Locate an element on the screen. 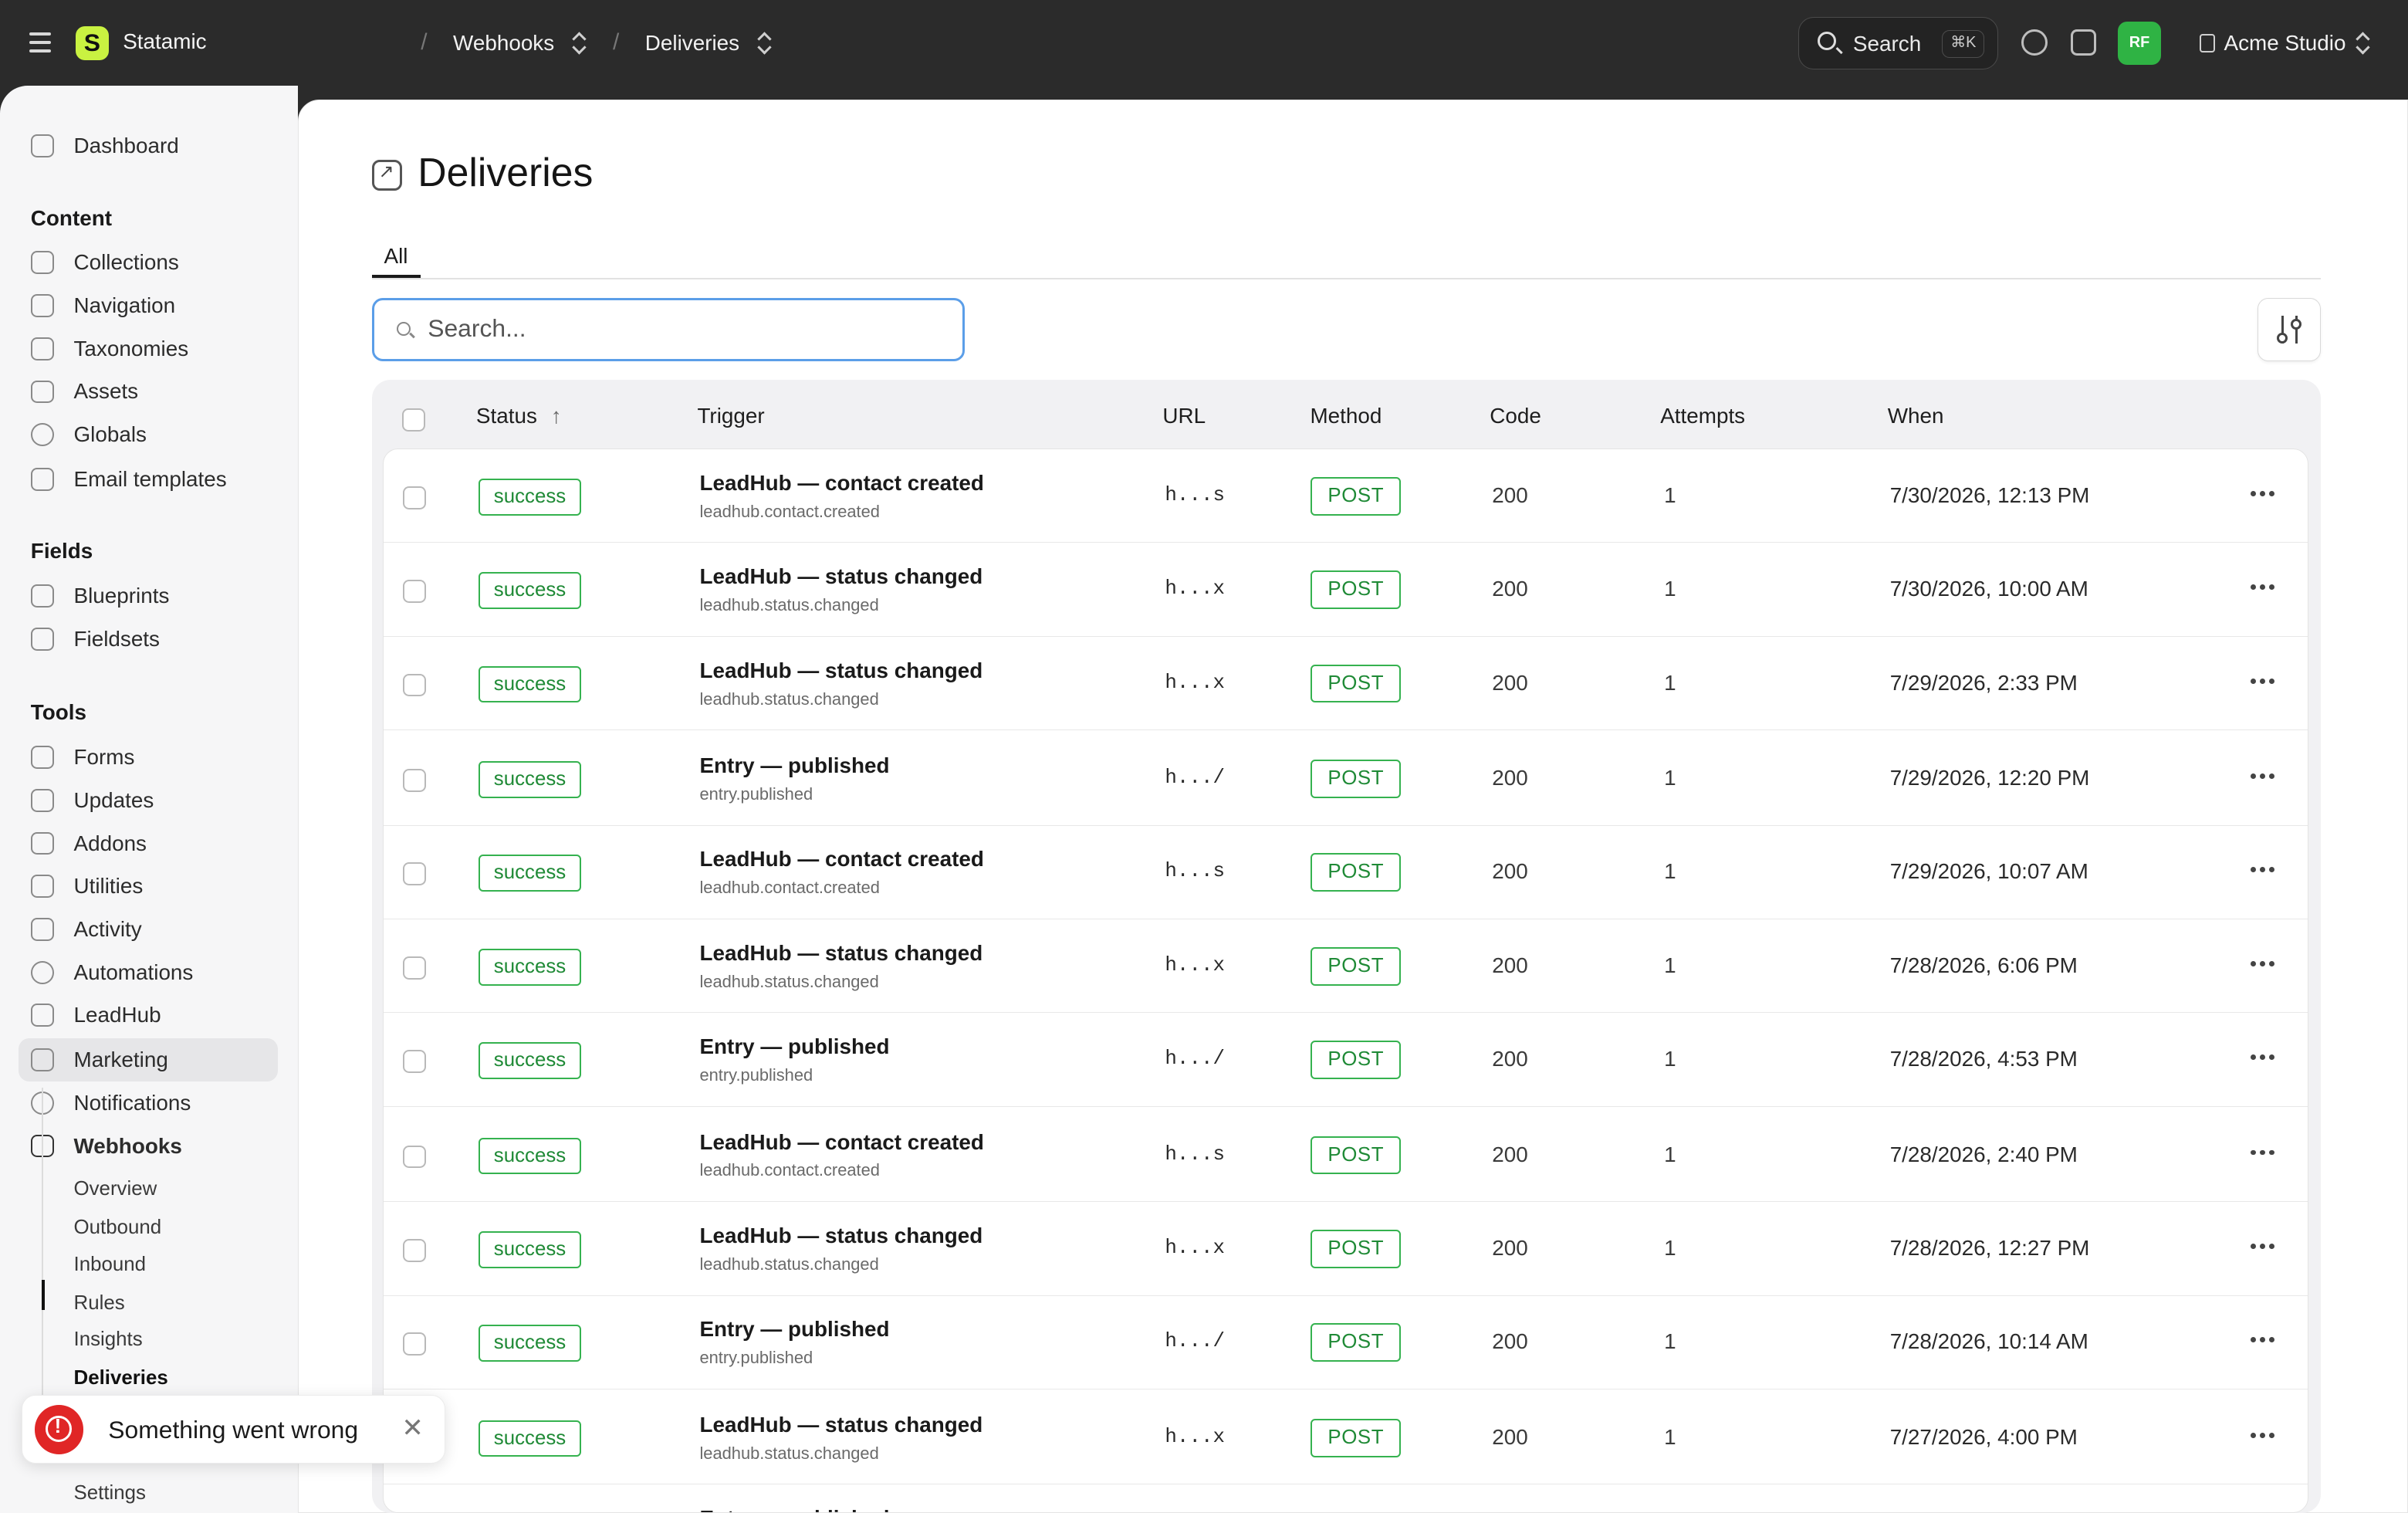 This screenshot has width=2408, height=1513. breadcrumb-webhooks: Webhooks is located at coordinates (520, 43).